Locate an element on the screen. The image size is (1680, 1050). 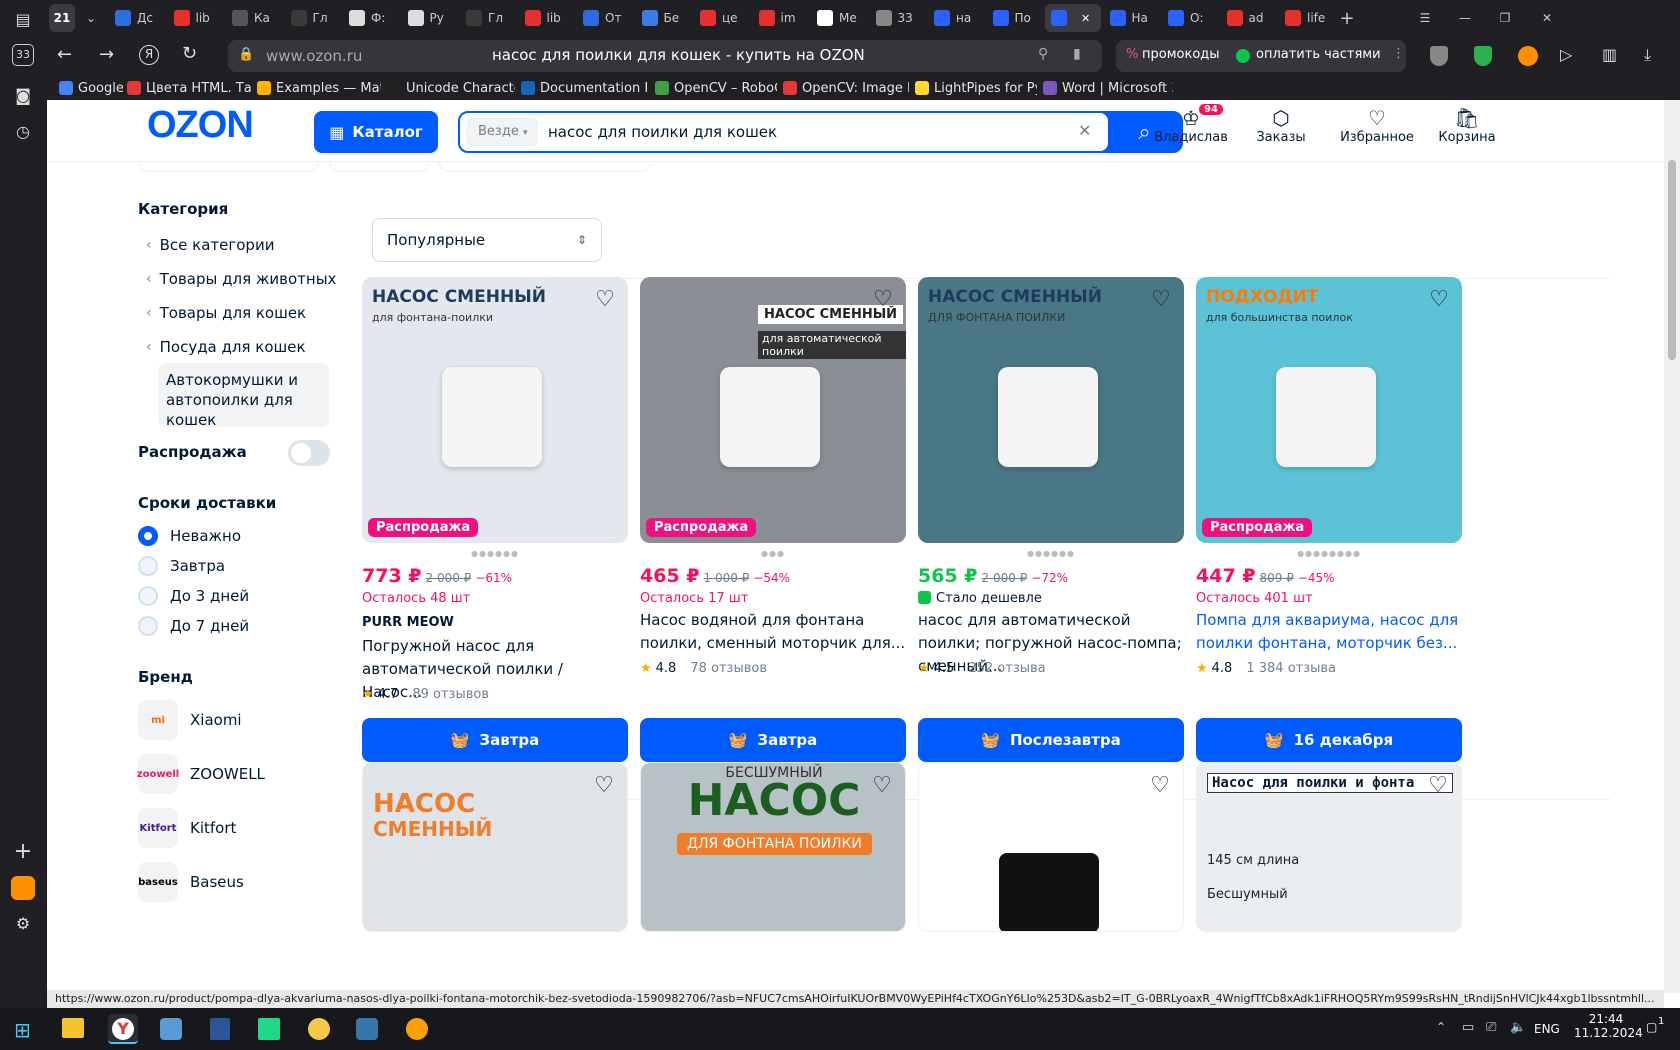
browser-tab: Бе is located at coordinates (663, 18).